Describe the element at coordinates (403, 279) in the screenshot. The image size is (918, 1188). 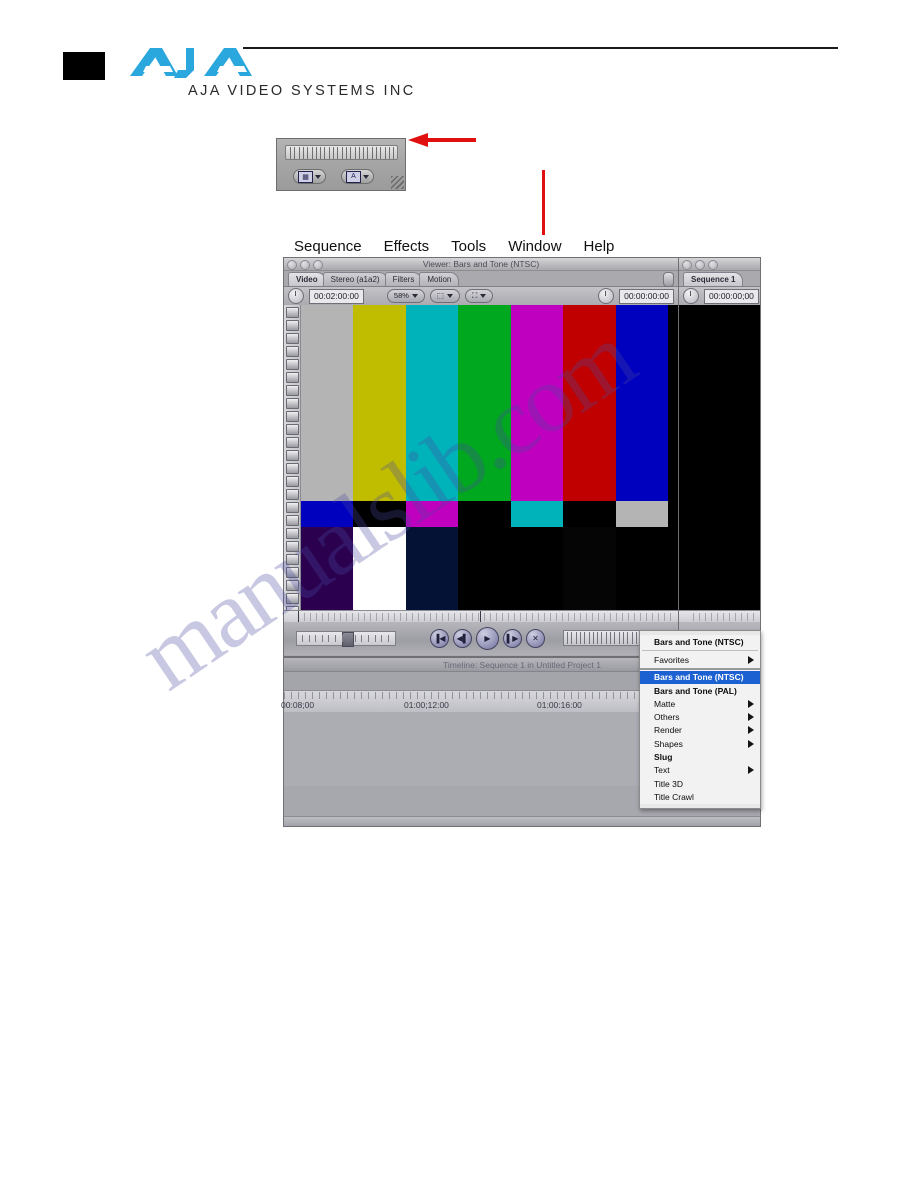
I see `tab-filters: Filters` at that location.